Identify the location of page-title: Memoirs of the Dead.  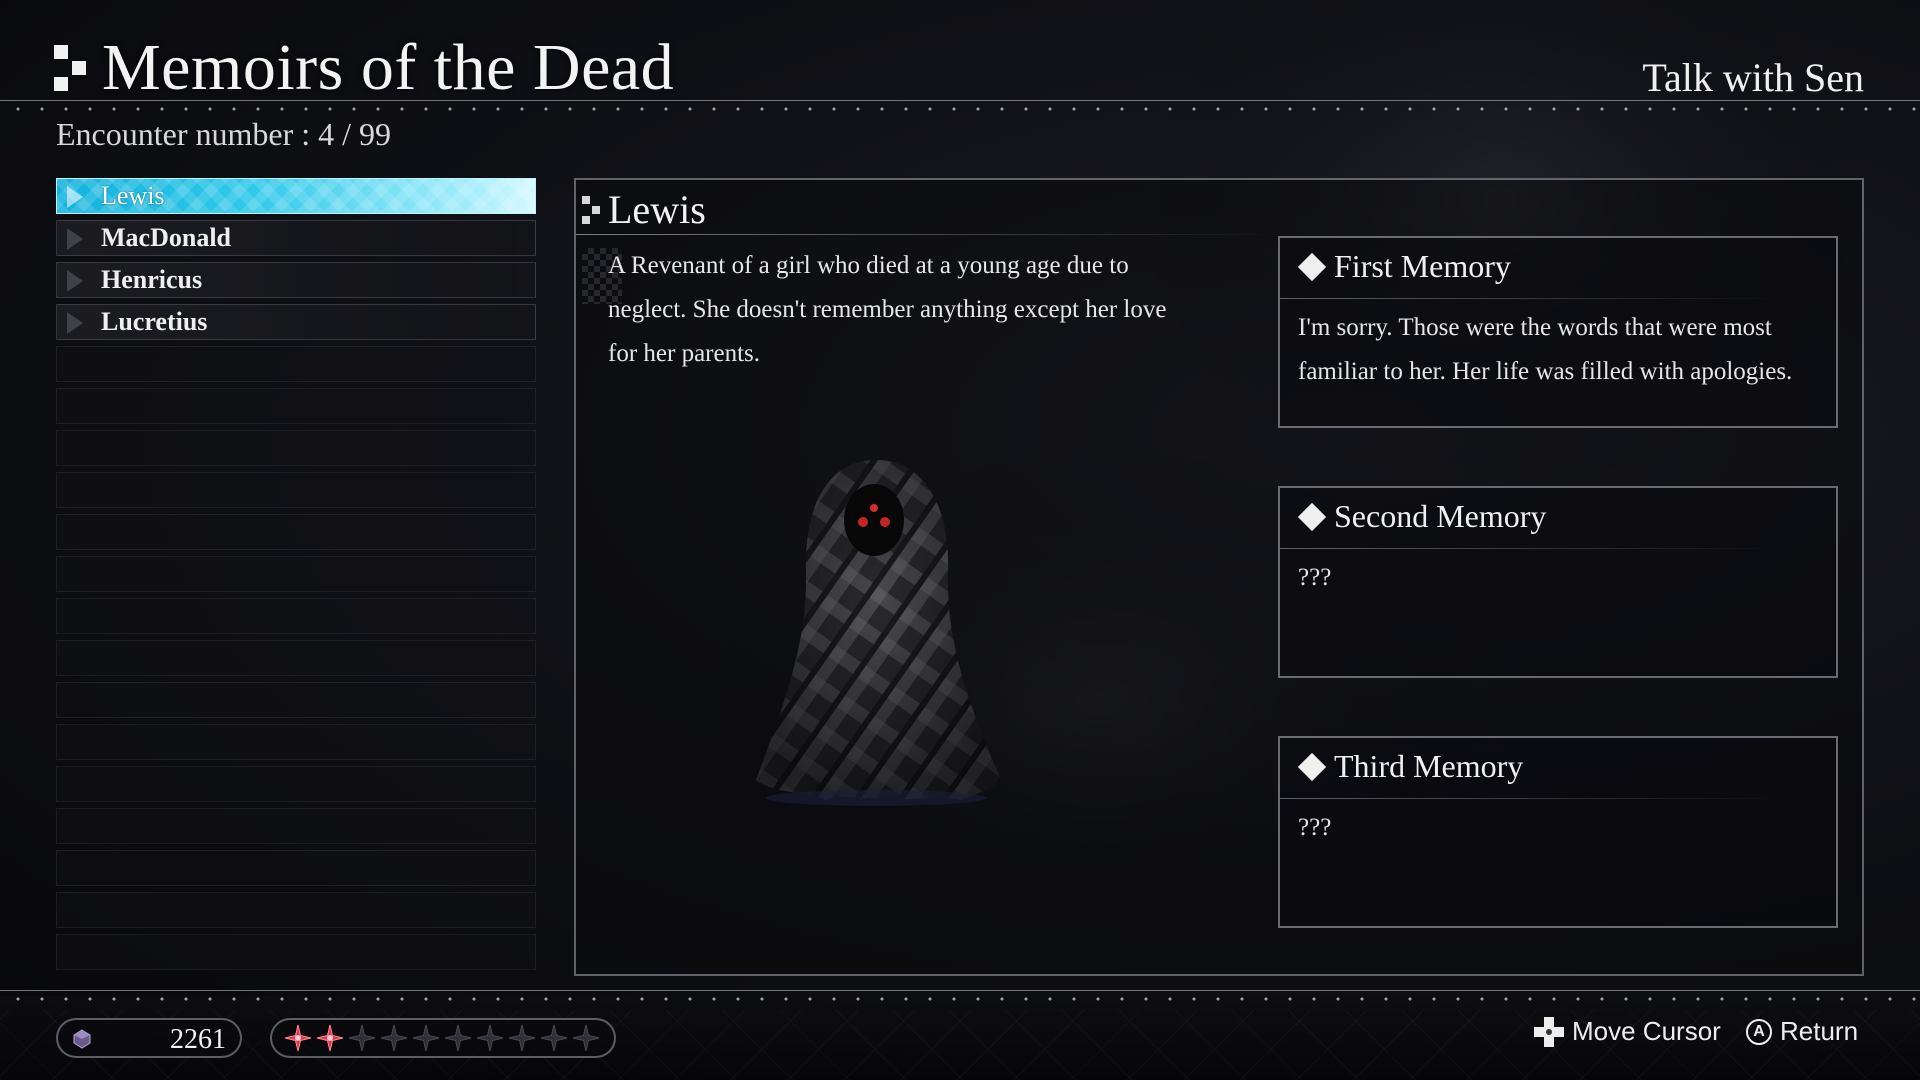
(388, 67).